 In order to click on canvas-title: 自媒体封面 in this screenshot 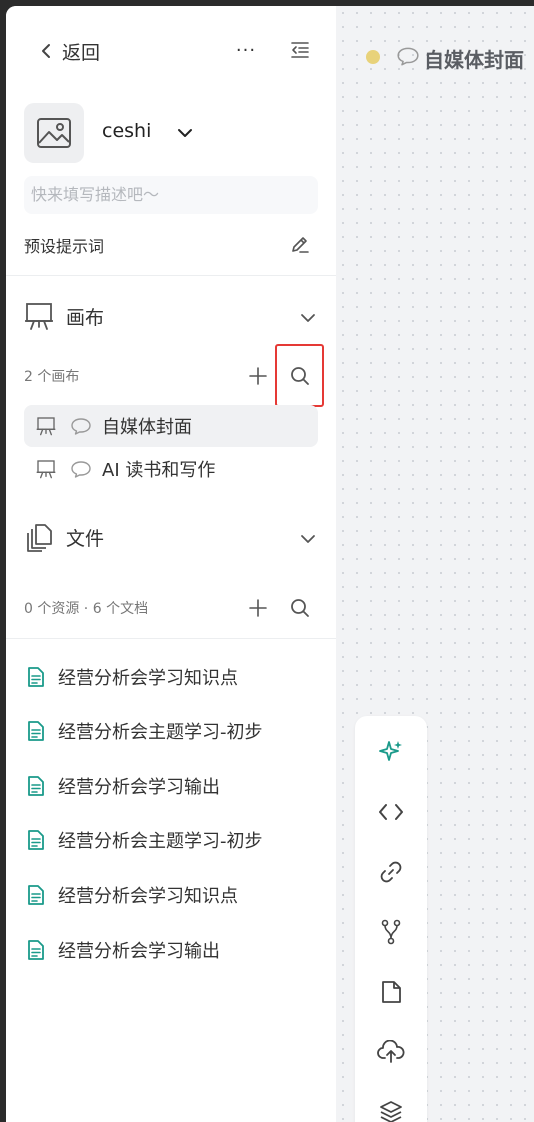, I will do `click(474, 60)`.